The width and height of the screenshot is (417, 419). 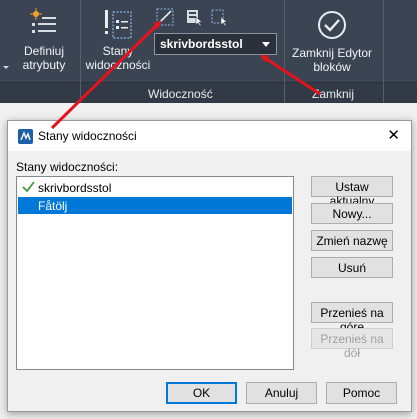 What do you see at coordinates (361, 393) in the screenshot?
I see `help-button: Pomoc` at bounding box center [361, 393].